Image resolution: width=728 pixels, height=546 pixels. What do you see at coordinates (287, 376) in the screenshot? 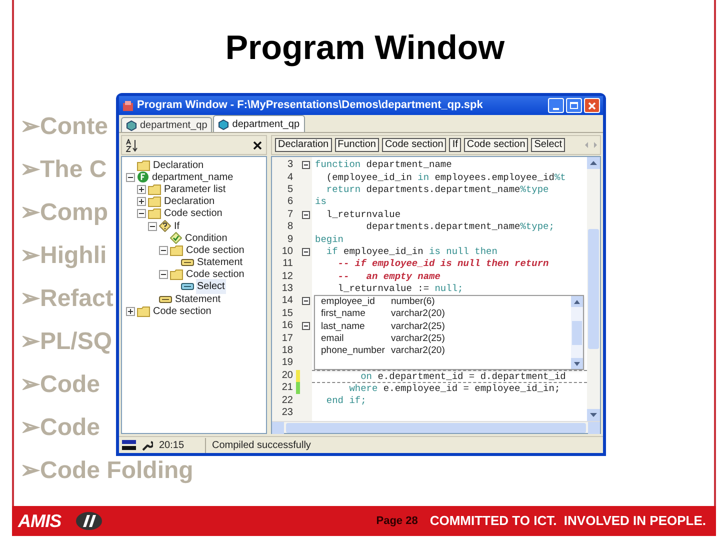
I see `line-number: 20` at bounding box center [287, 376].